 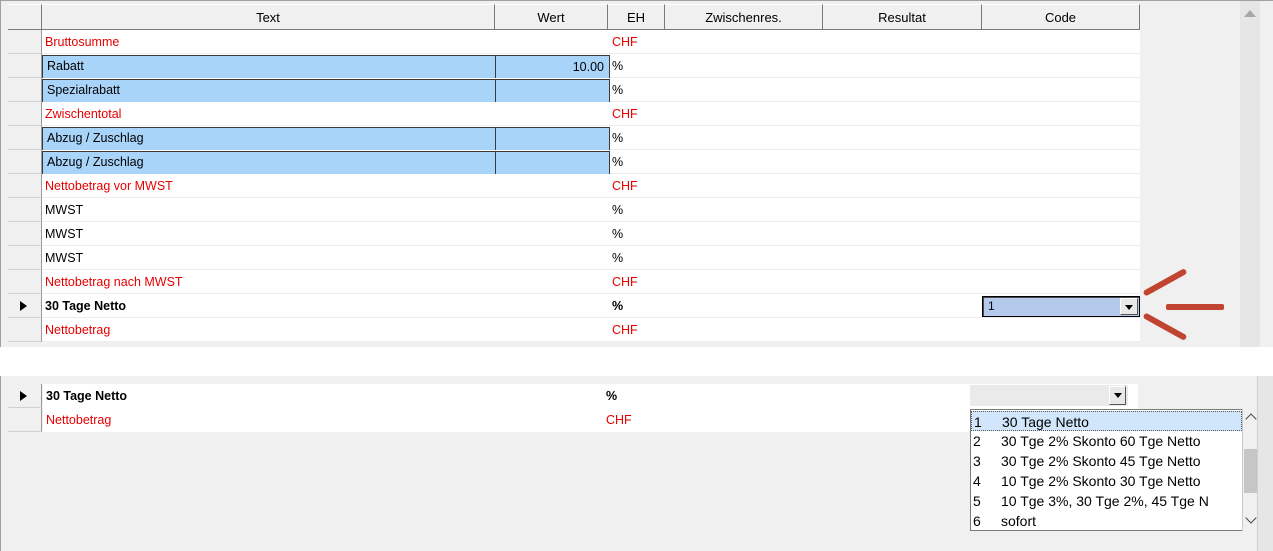 What do you see at coordinates (1251, 419) in the screenshot?
I see `chevron-up-icon` at bounding box center [1251, 419].